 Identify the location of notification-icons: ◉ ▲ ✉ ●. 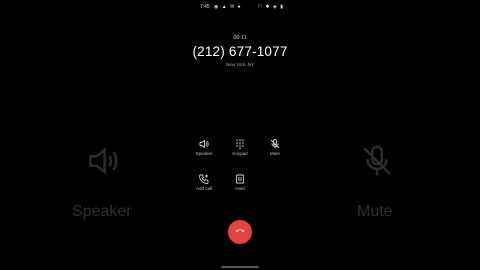
(228, 7).